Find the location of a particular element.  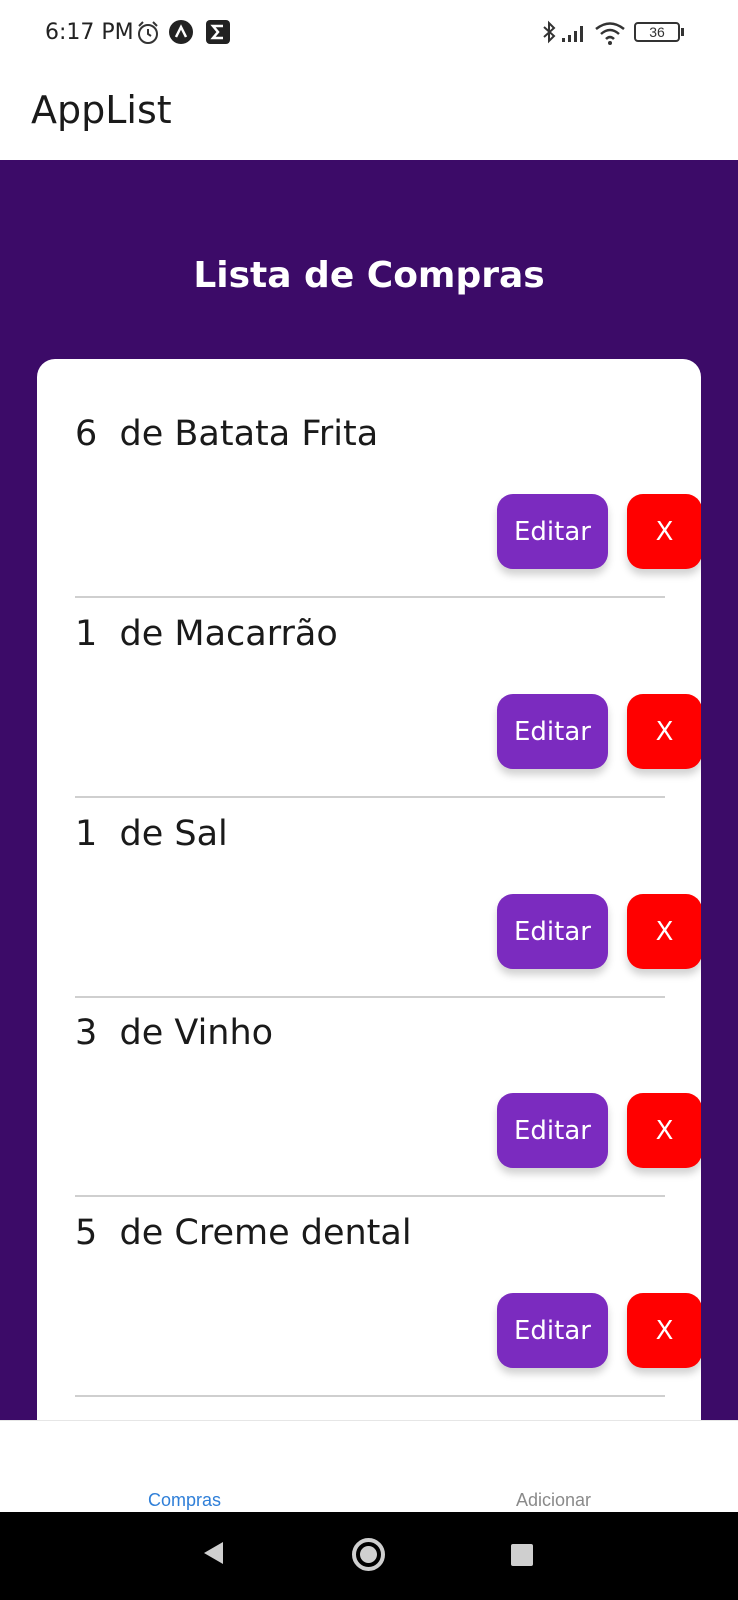

app-title: AppList is located at coordinates (101, 110).